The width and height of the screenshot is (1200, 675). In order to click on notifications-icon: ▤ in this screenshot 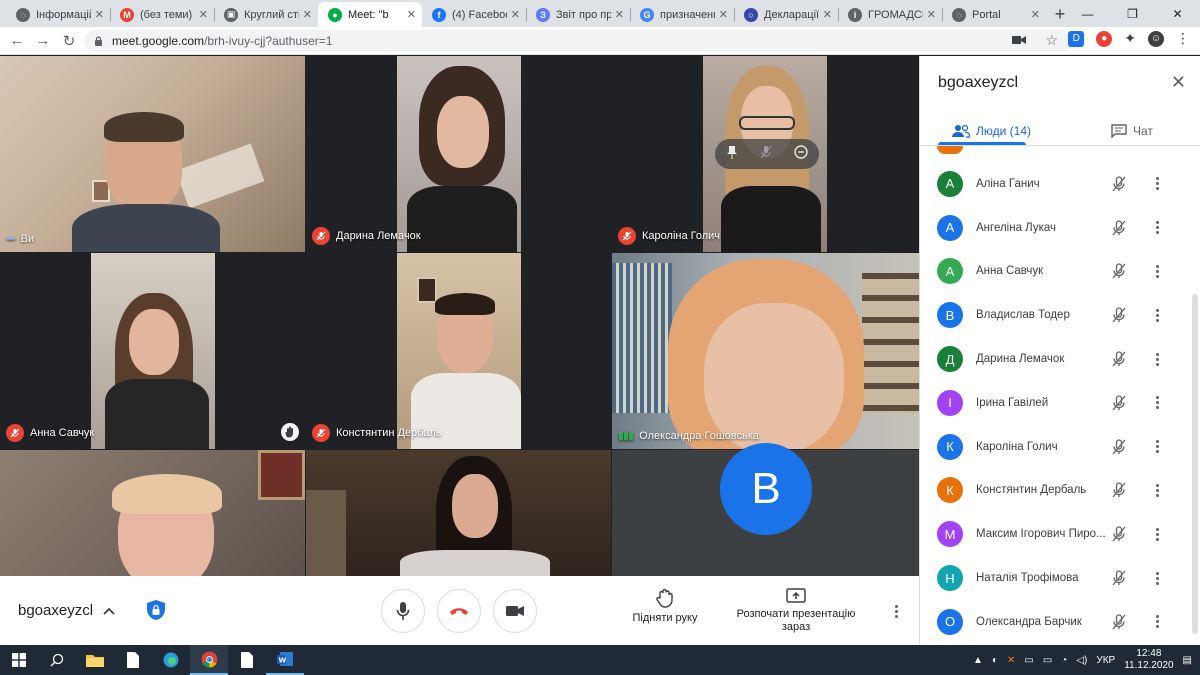, I will do `click(1187, 660)`.